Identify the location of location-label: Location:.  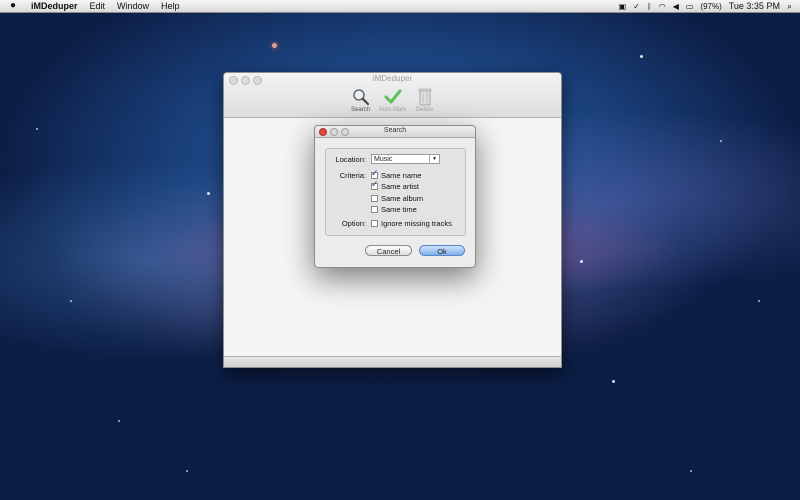
(350, 159).